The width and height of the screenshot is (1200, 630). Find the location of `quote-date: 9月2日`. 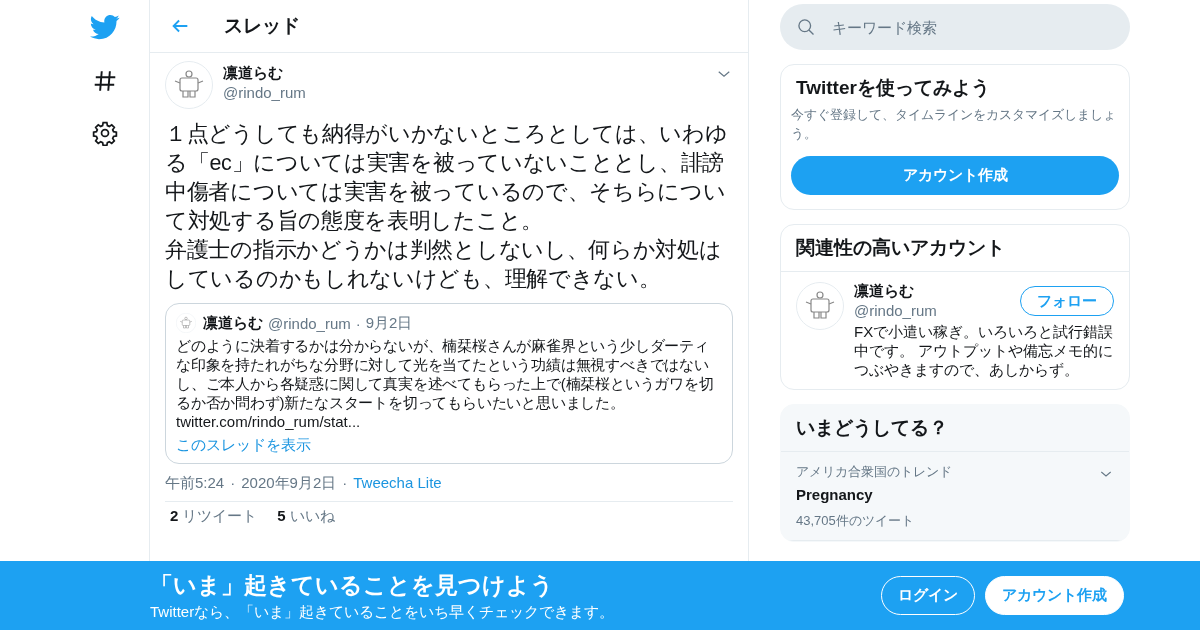

quote-date: 9月2日 is located at coordinates (389, 323).